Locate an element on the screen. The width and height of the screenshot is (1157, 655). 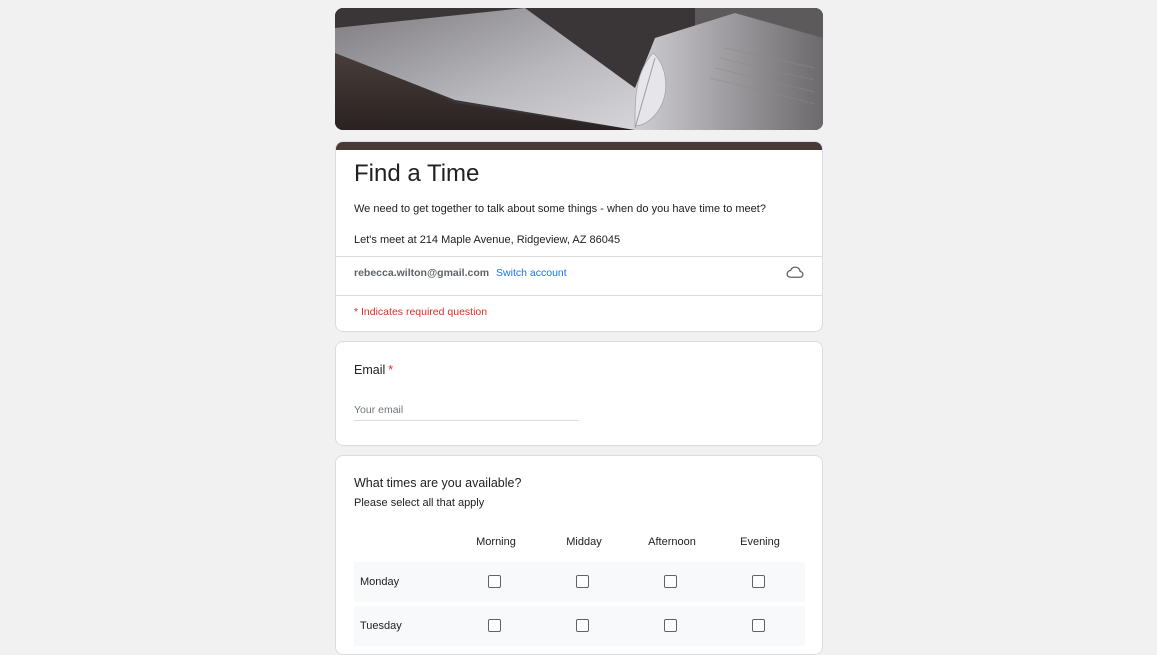
account-email: rebecca.wilton@gmail.com is located at coordinates (422, 273).